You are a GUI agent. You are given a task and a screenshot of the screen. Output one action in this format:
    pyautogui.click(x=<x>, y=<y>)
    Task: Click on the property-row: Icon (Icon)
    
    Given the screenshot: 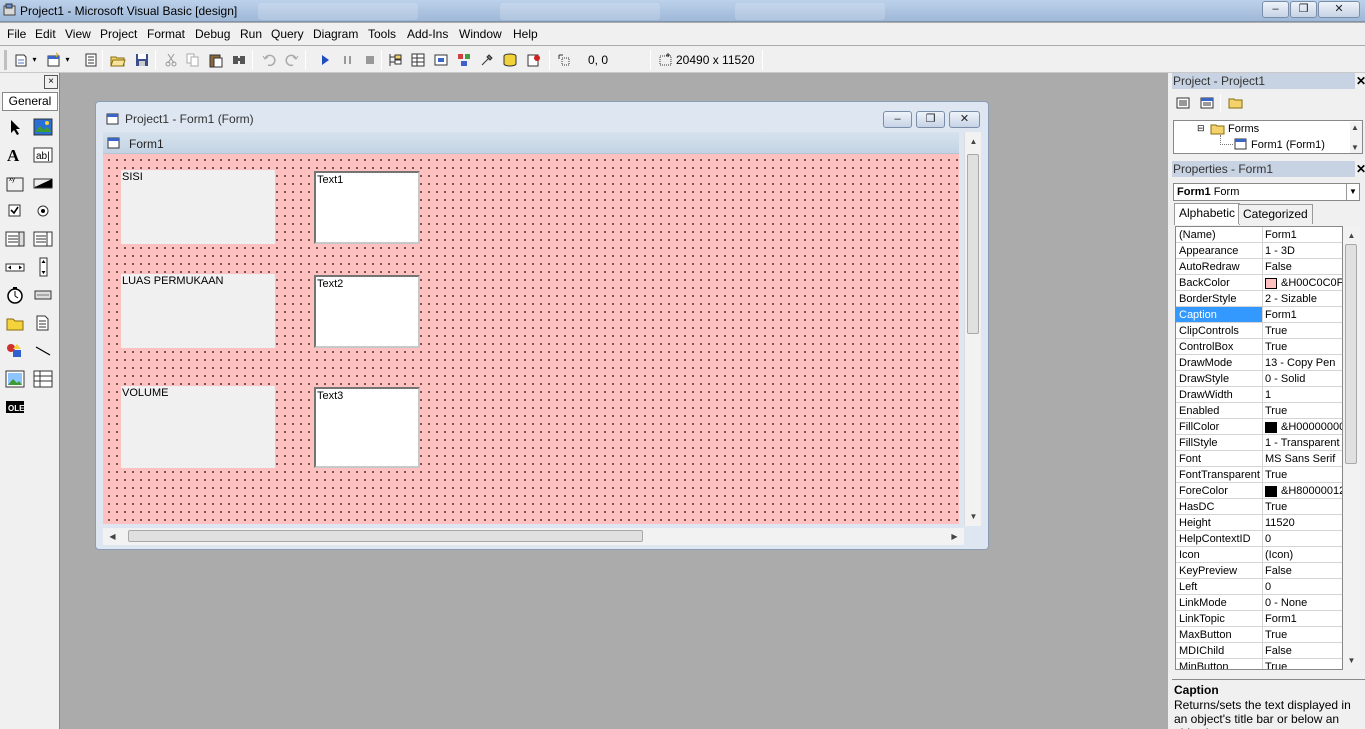 What is the action you would take?
    pyautogui.click(x=1259, y=555)
    